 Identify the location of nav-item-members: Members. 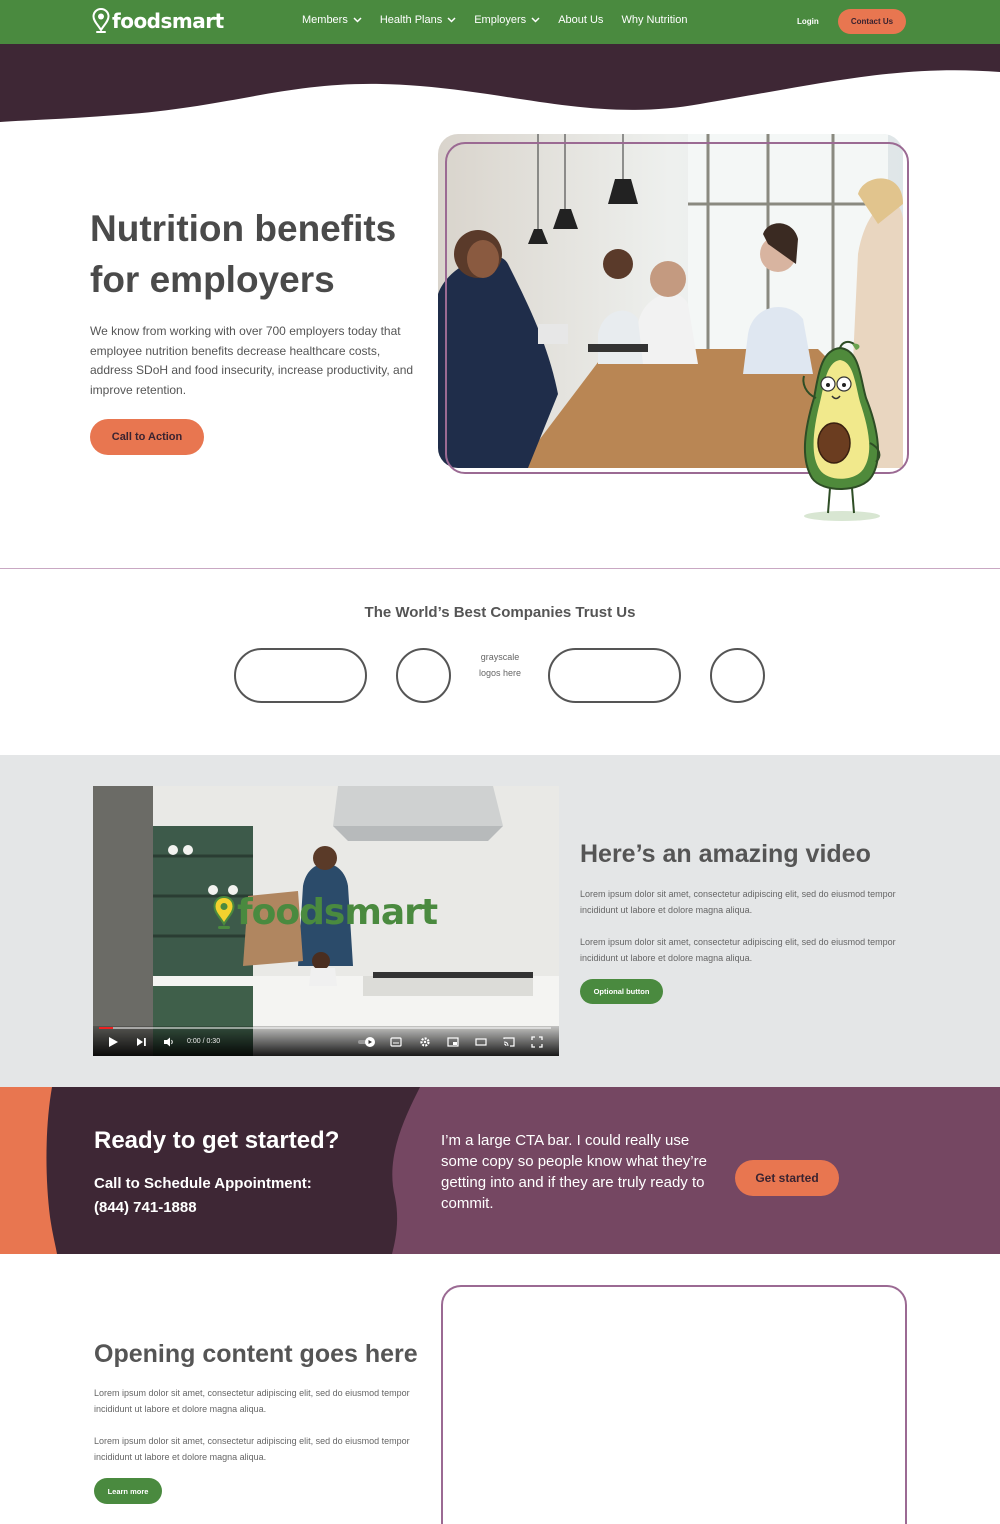
(332, 20).